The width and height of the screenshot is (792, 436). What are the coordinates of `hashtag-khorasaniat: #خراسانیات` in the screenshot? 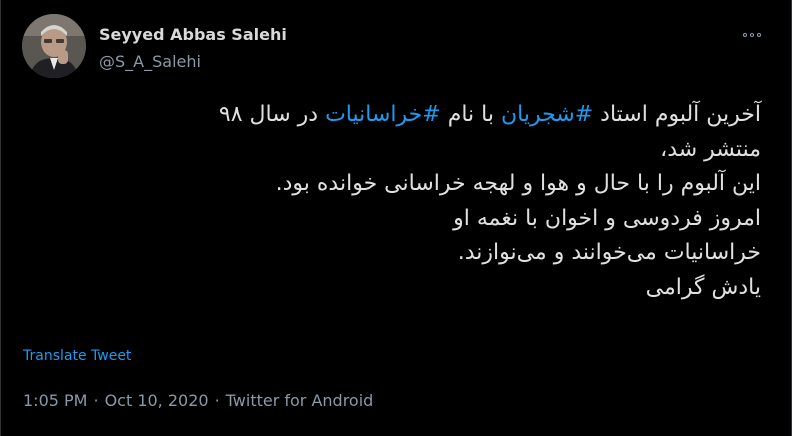 It's located at (383, 114).